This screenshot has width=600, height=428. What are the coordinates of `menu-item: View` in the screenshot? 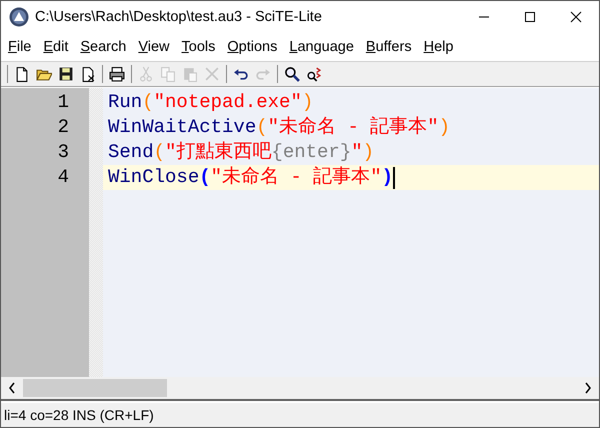 It's located at (154, 47).